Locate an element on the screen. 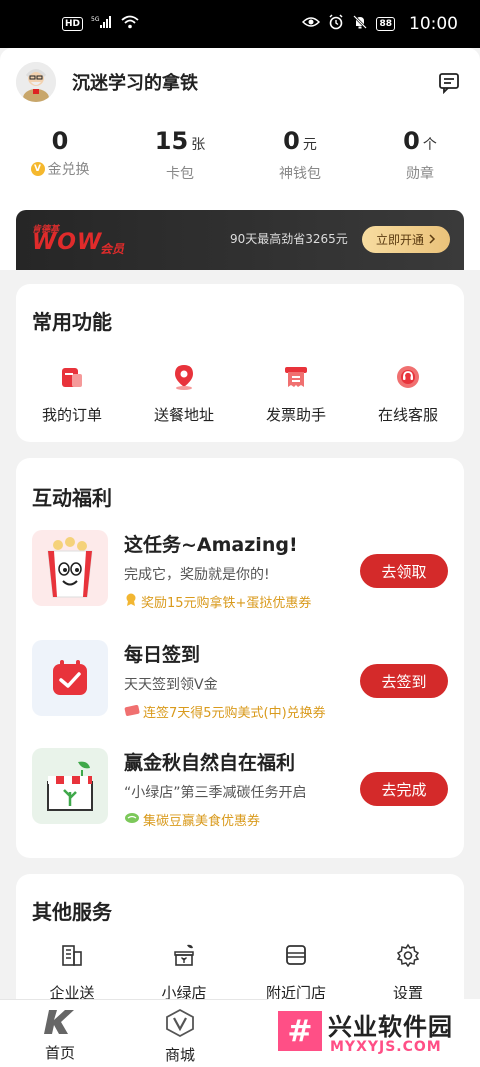 This screenshot has height=1067, width=480. func-label: 在线客服 is located at coordinates (407, 415).